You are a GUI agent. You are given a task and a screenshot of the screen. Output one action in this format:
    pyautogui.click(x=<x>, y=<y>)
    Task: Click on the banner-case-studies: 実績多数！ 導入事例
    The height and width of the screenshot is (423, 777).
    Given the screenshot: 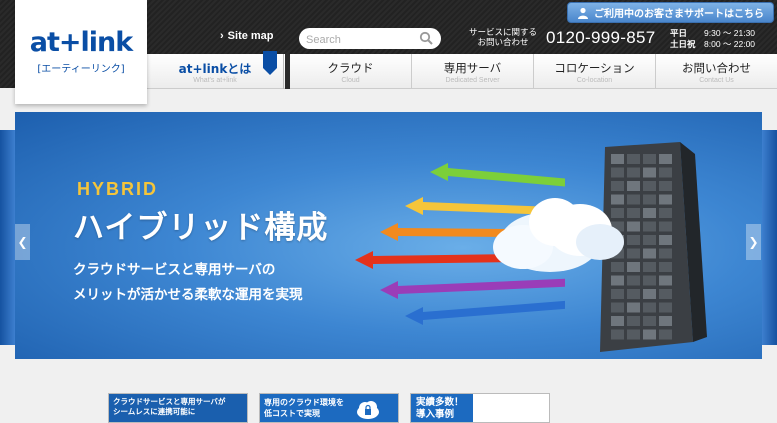 What is the action you would take?
    pyautogui.click(x=480, y=408)
    